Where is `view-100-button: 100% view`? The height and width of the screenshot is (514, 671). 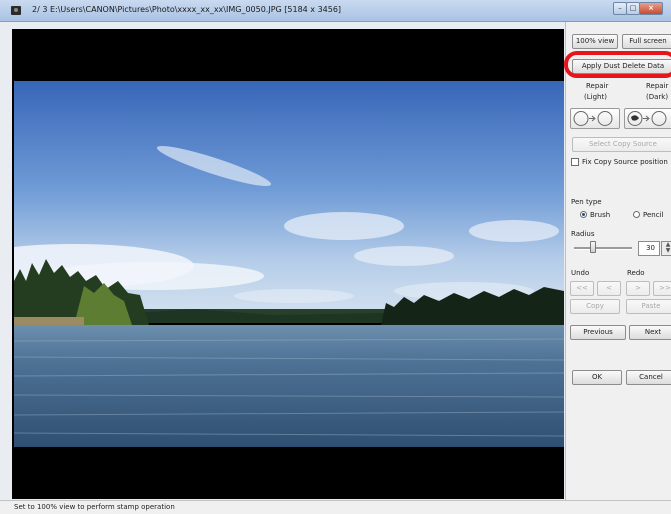
view-100-button: 100% view is located at coordinates (595, 41).